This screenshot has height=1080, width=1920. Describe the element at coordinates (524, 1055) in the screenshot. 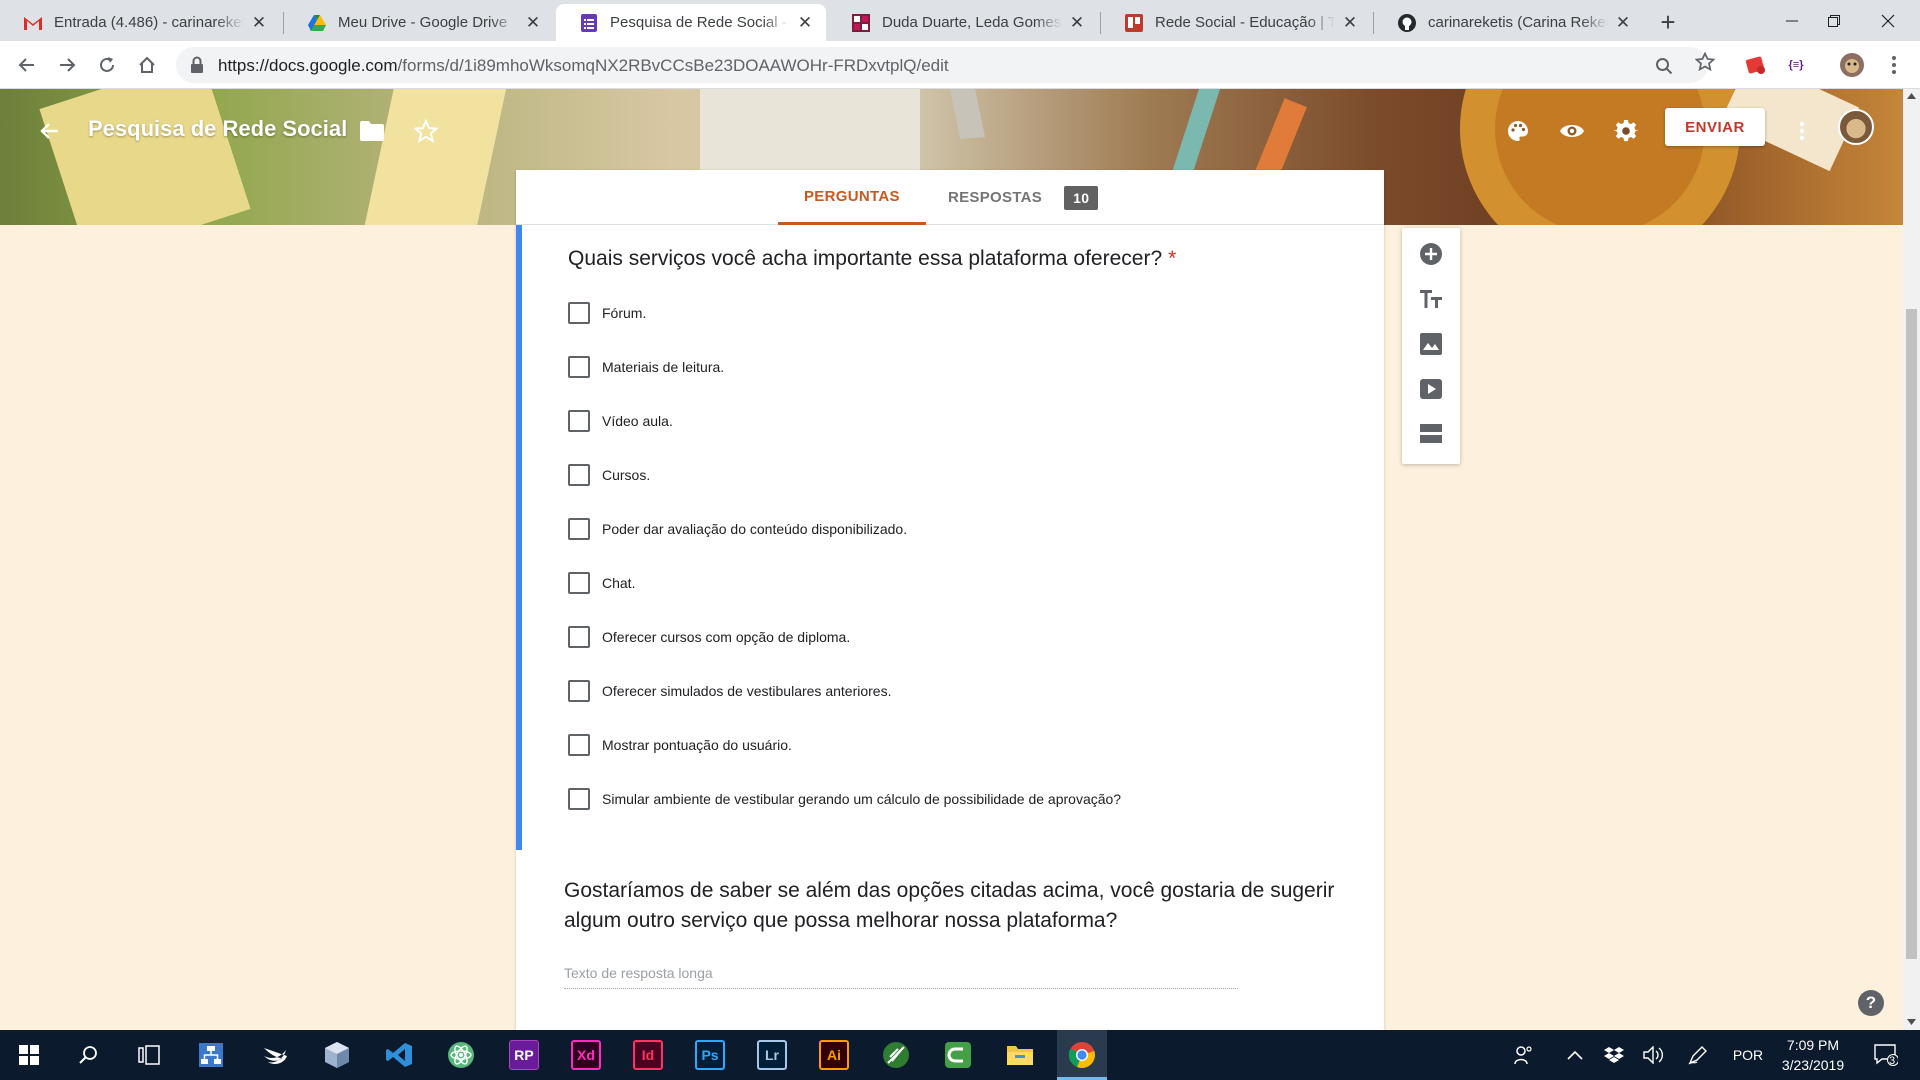

I see `taskbar-app-rp: RP` at that location.